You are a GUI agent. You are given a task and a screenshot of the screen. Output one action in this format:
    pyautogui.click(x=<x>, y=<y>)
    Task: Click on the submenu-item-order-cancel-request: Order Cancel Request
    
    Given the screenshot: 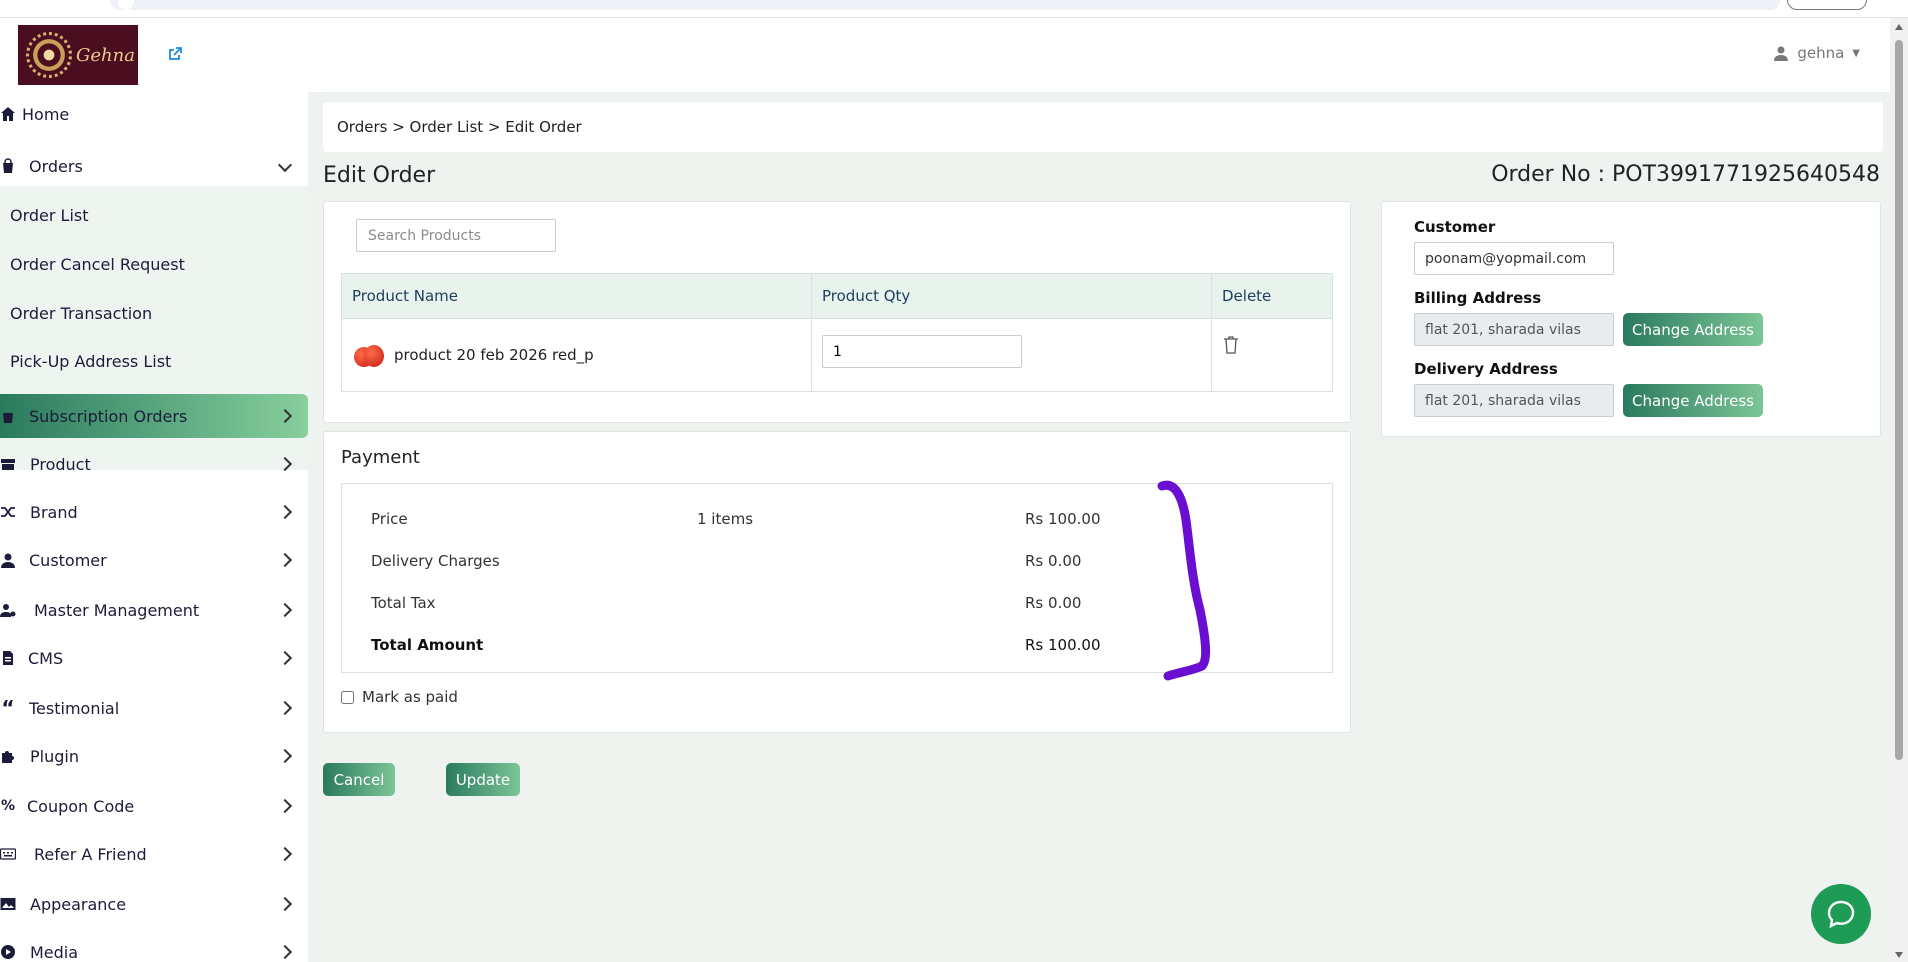 What is the action you would take?
    pyautogui.click(x=97, y=264)
    